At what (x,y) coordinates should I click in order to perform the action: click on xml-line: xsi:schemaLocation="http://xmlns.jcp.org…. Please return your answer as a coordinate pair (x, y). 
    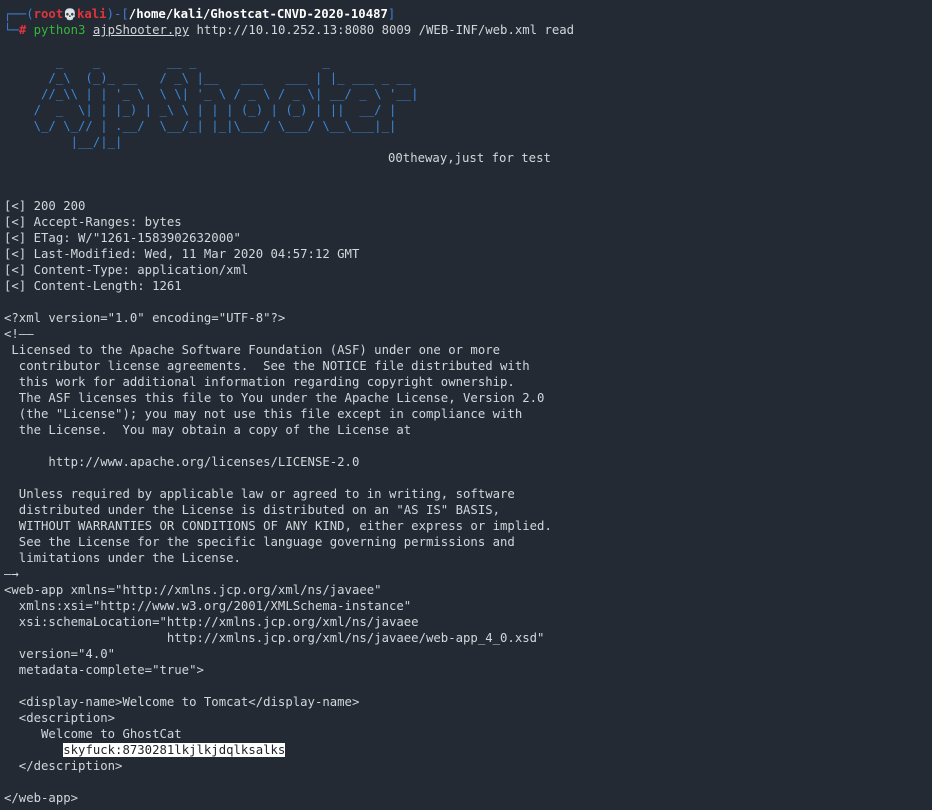
    Looking at the image, I should click on (211, 622).